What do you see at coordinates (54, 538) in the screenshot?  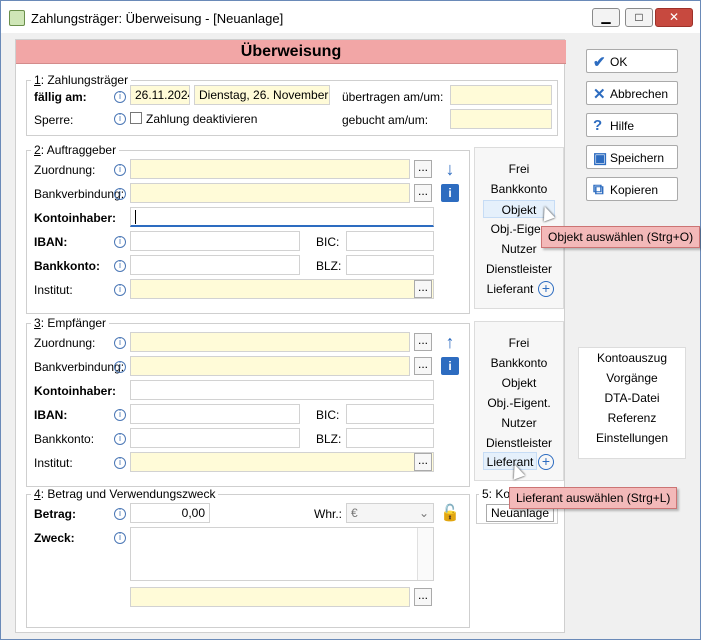 I see `zweck-label: Zweck:` at bounding box center [54, 538].